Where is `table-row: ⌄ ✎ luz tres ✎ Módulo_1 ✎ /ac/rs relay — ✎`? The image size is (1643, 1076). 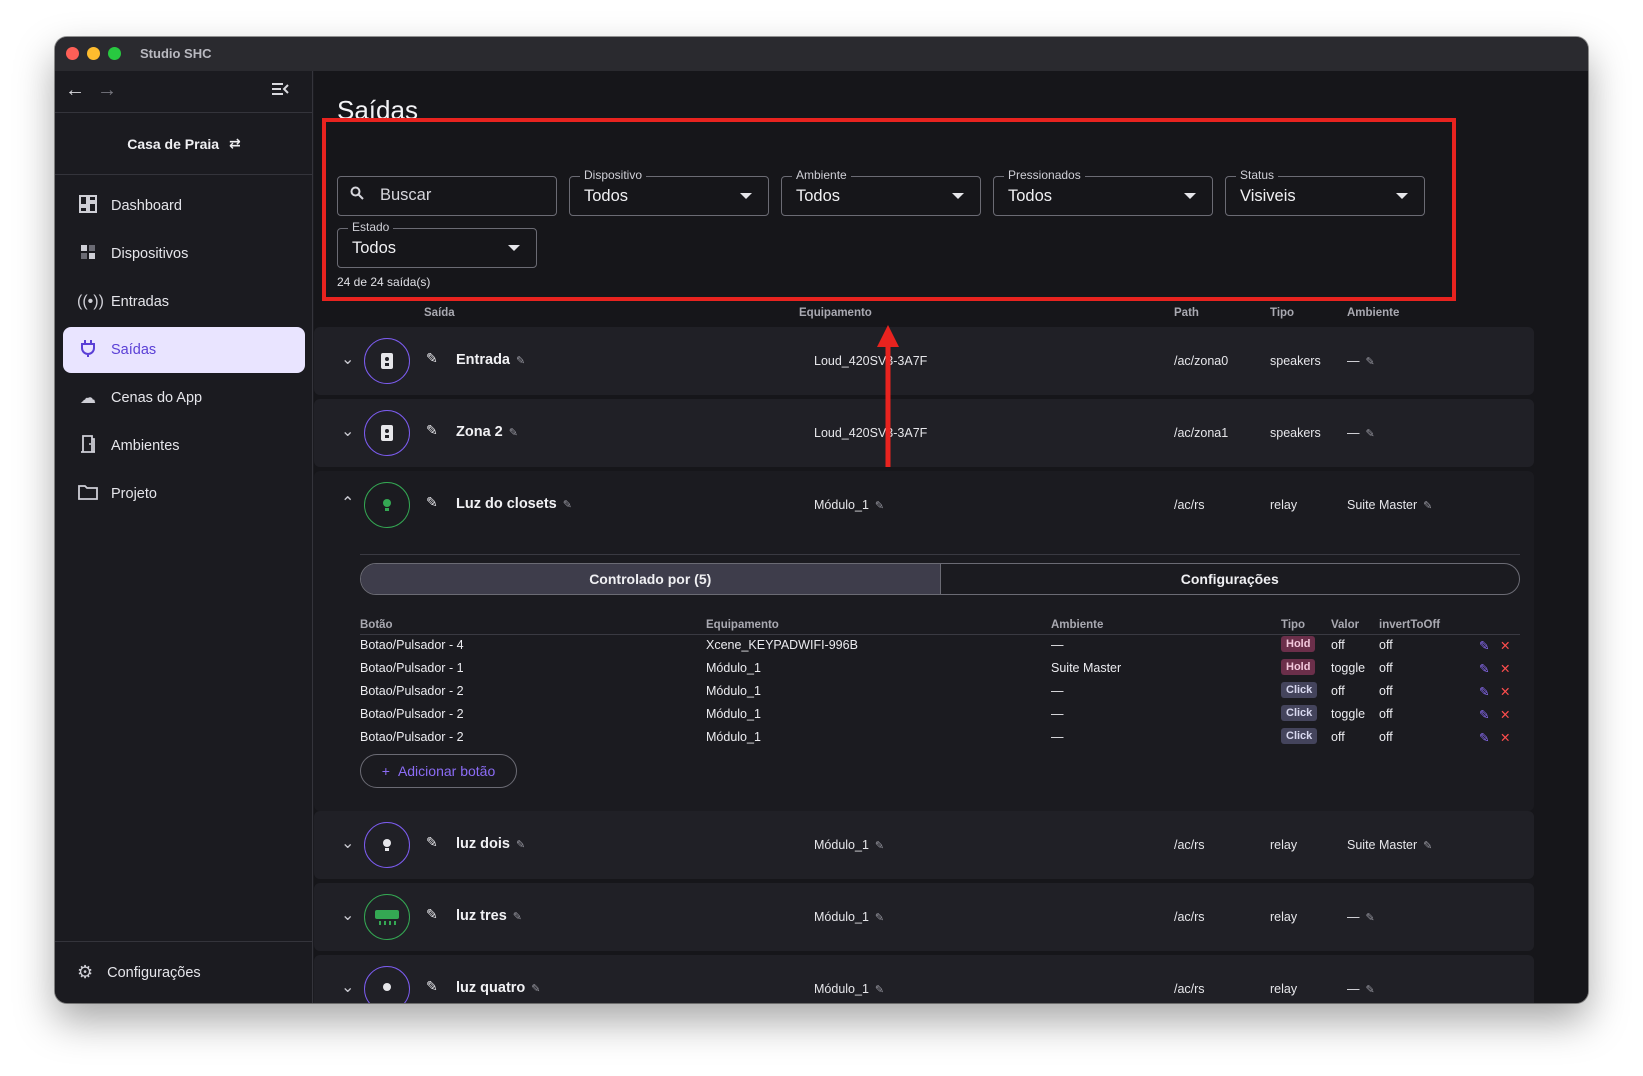
table-row: ⌄ ✎ luz tres ✎ Módulo_1 ✎ /ac/rs relay — ✎ is located at coordinates (924, 917).